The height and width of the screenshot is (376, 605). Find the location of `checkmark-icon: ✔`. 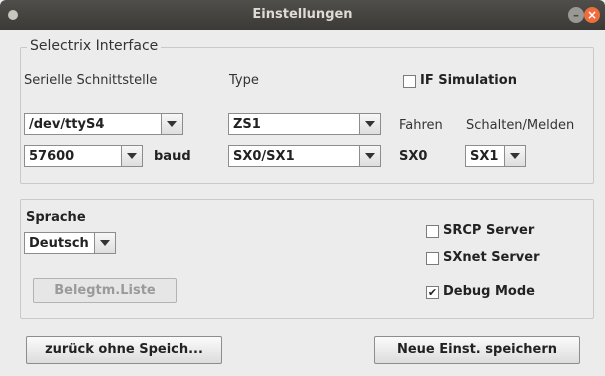

checkmark-icon: ✔ is located at coordinates (432, 292).